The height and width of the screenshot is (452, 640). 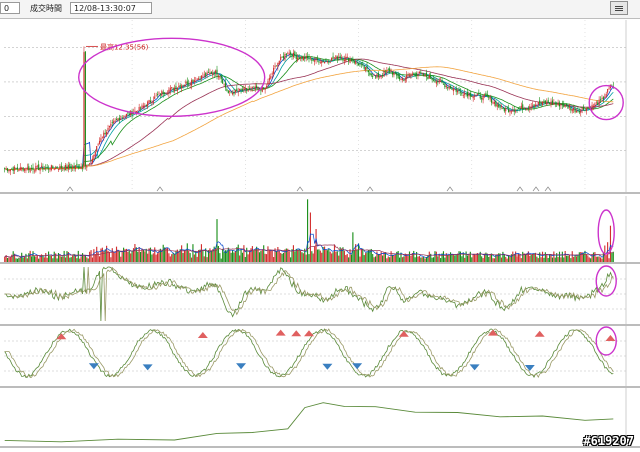 What do you see at coordinates (309, 333) in the screenshot?
I see `kd-overbought-marker` at bounding box center [309, 333].